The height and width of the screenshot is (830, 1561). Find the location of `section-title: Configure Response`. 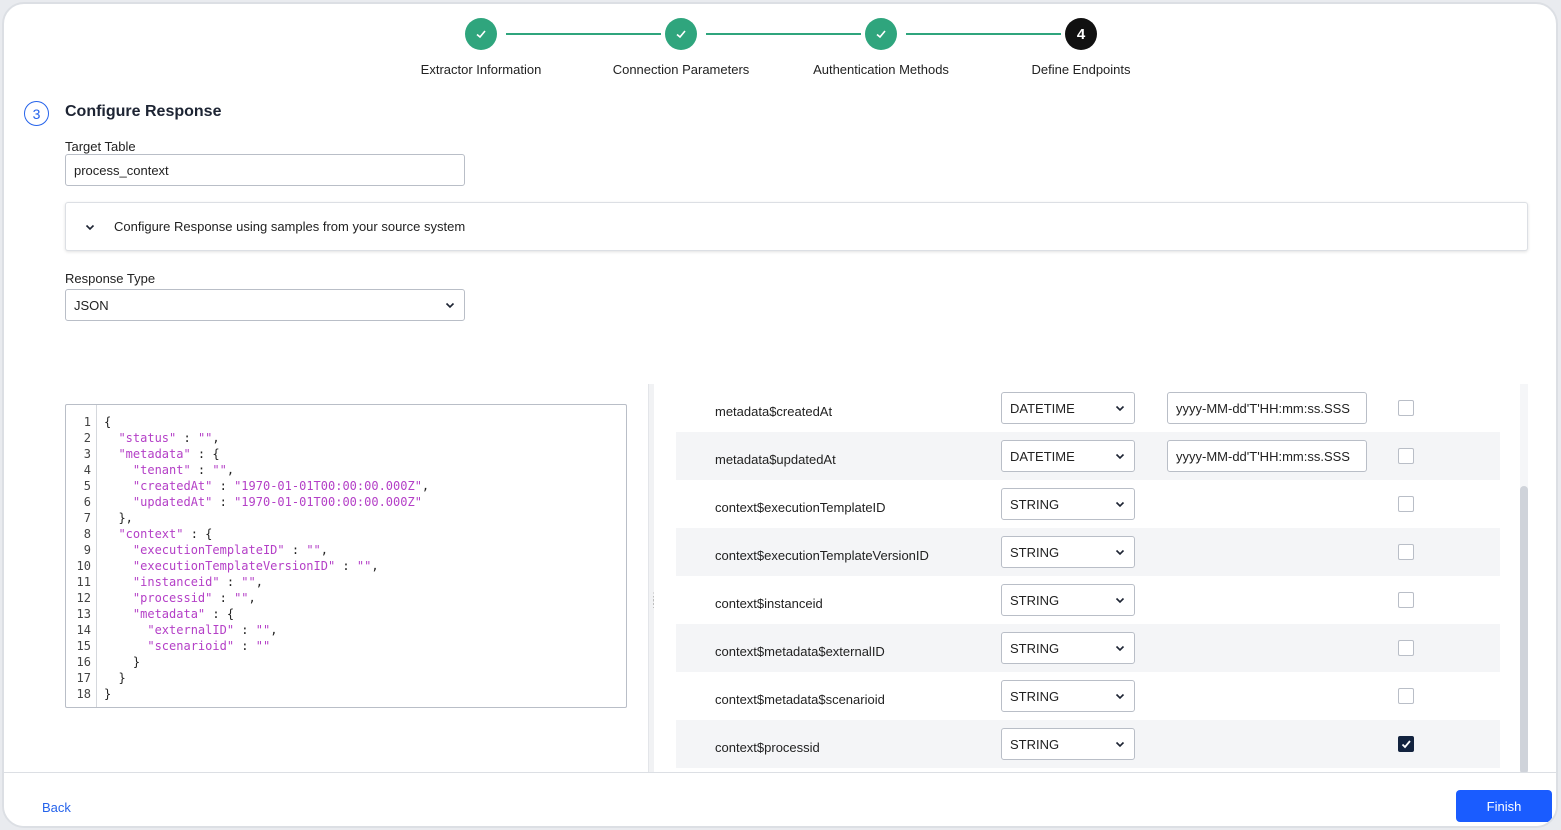

section-title: Configure Response is located at coordinates (143, 111).